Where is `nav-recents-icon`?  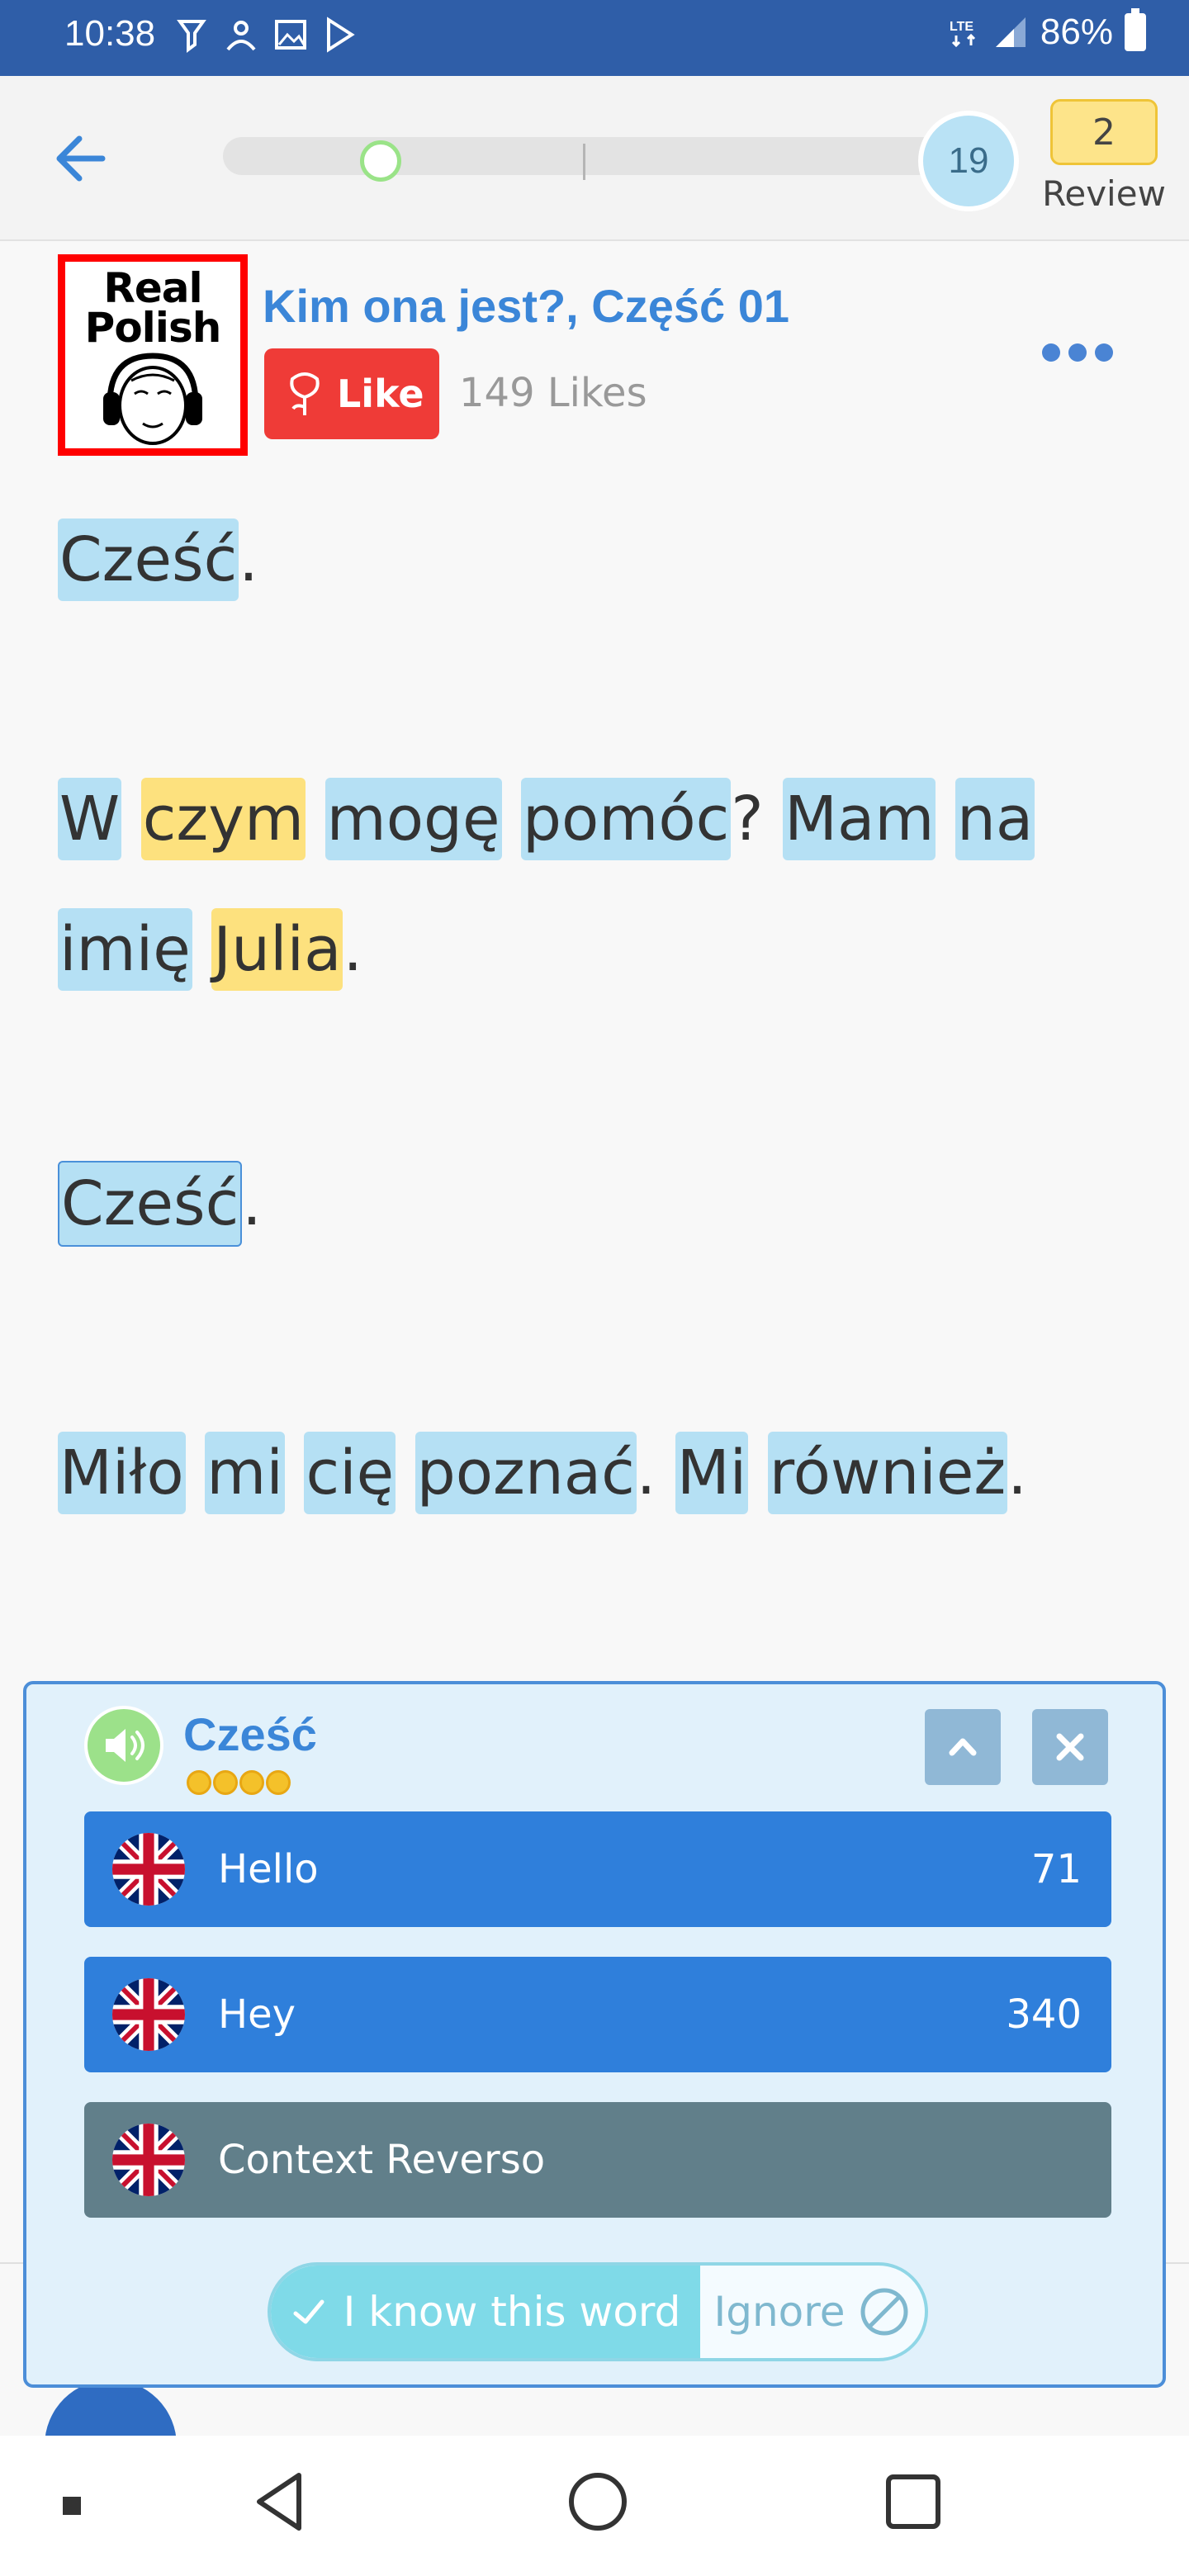
nav-recents-icon is located at coordinates (913, 2502).